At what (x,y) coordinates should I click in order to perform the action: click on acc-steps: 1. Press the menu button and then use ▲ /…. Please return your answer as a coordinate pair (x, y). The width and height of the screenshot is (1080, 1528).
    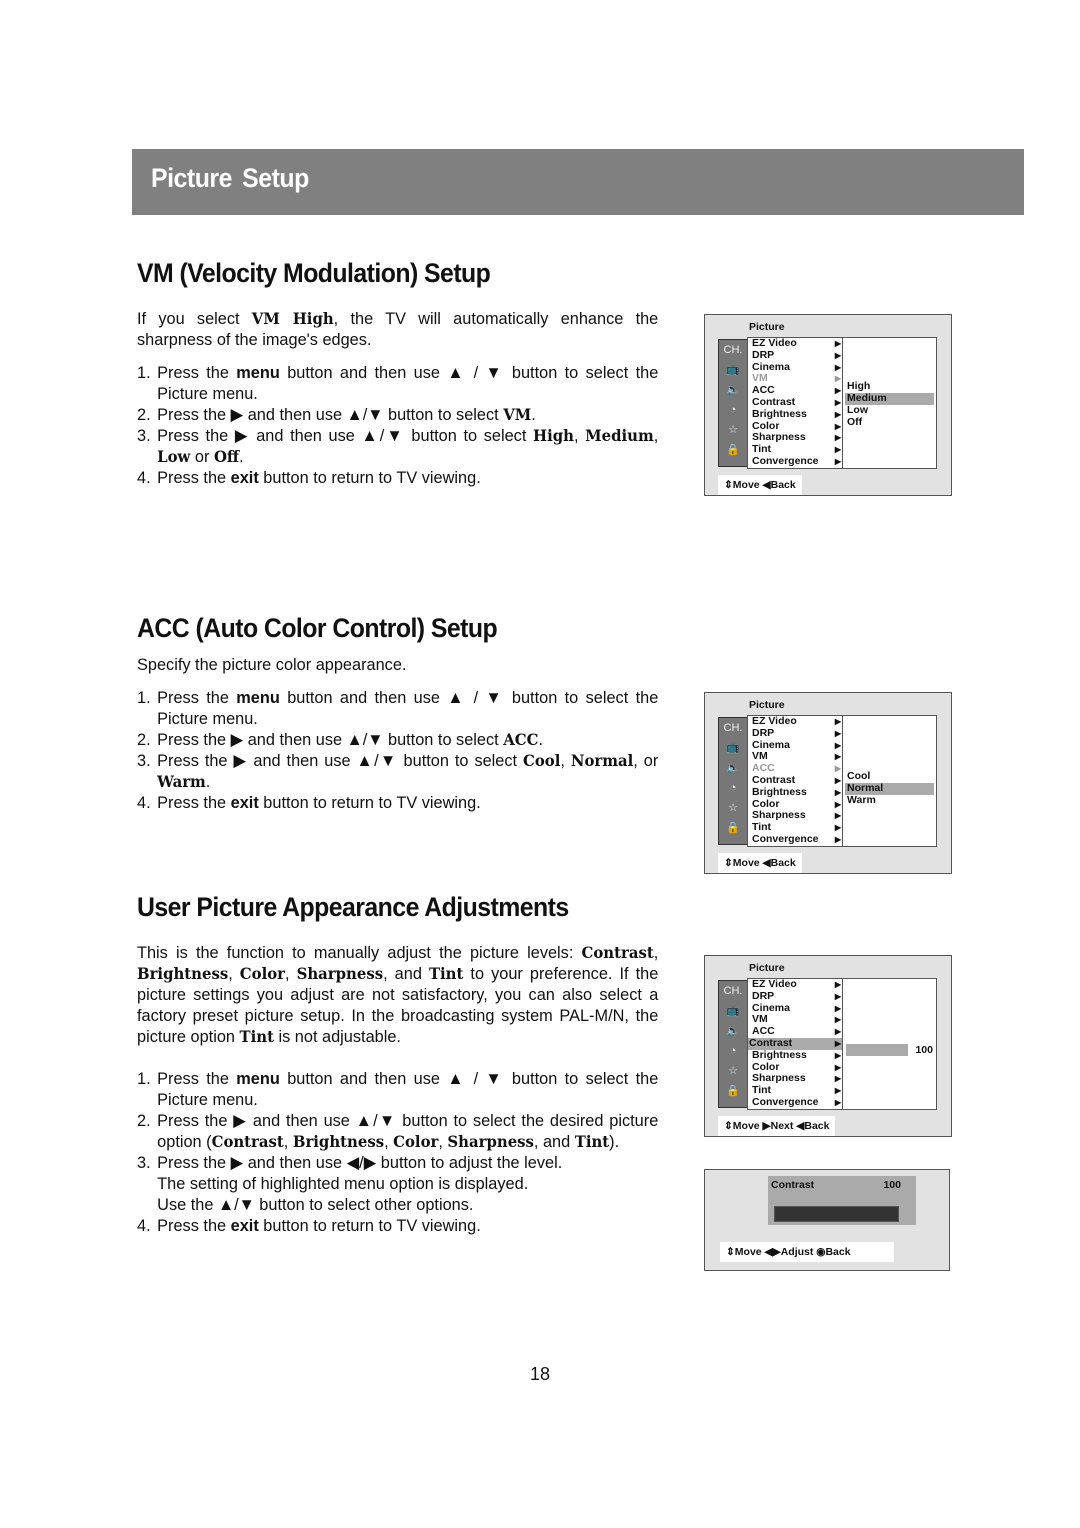
    Looking at the image, I should click on (397, 750).